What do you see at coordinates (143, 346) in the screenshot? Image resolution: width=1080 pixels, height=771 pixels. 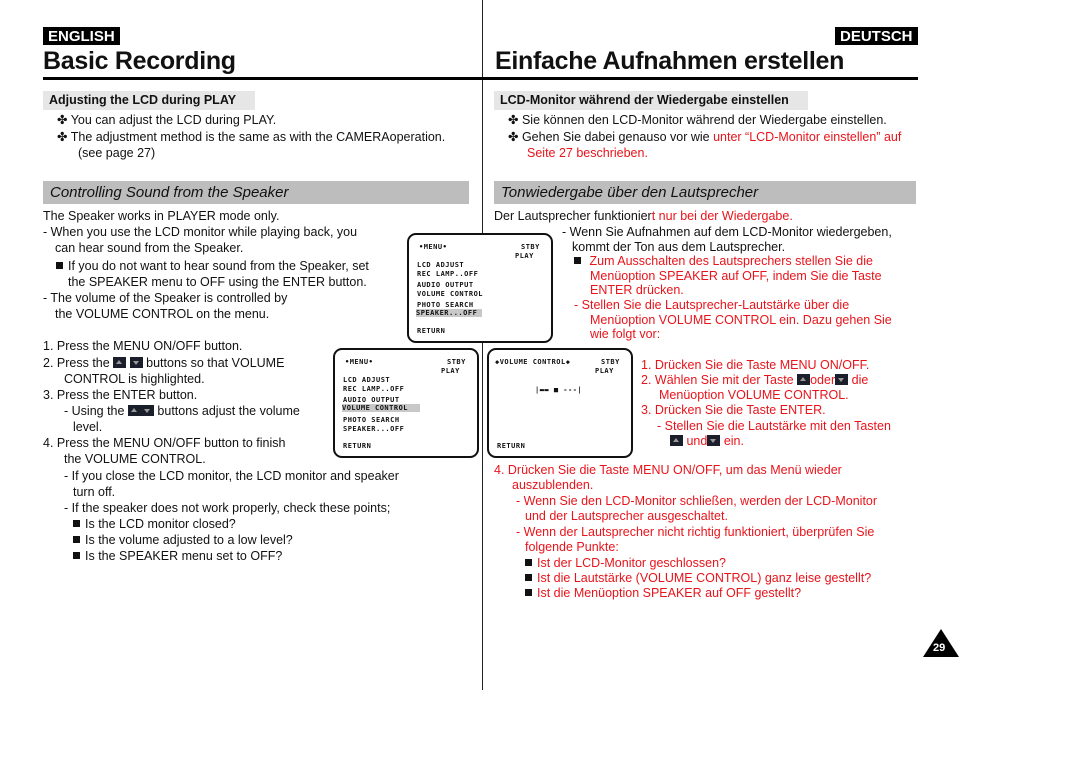 I see `step-1-en: 1. Press the MENU ON/OFF button.` at bounding box center [143, 346].